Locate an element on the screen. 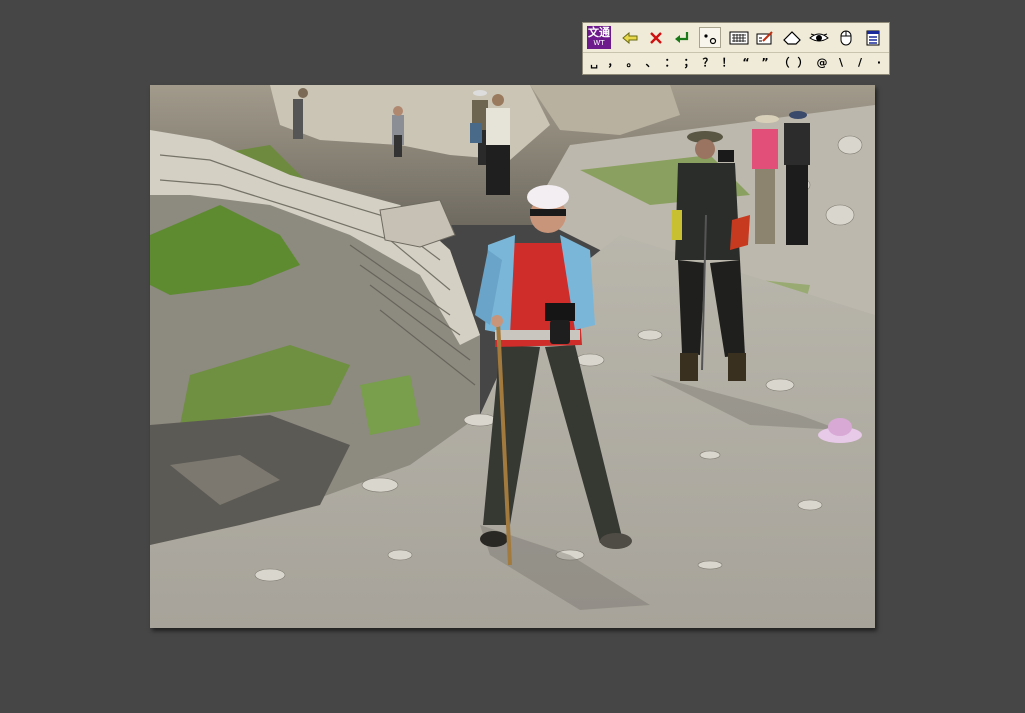 This screenshot has width=1025, height=713. back-arrow-button is located at coordinates (630, 37).